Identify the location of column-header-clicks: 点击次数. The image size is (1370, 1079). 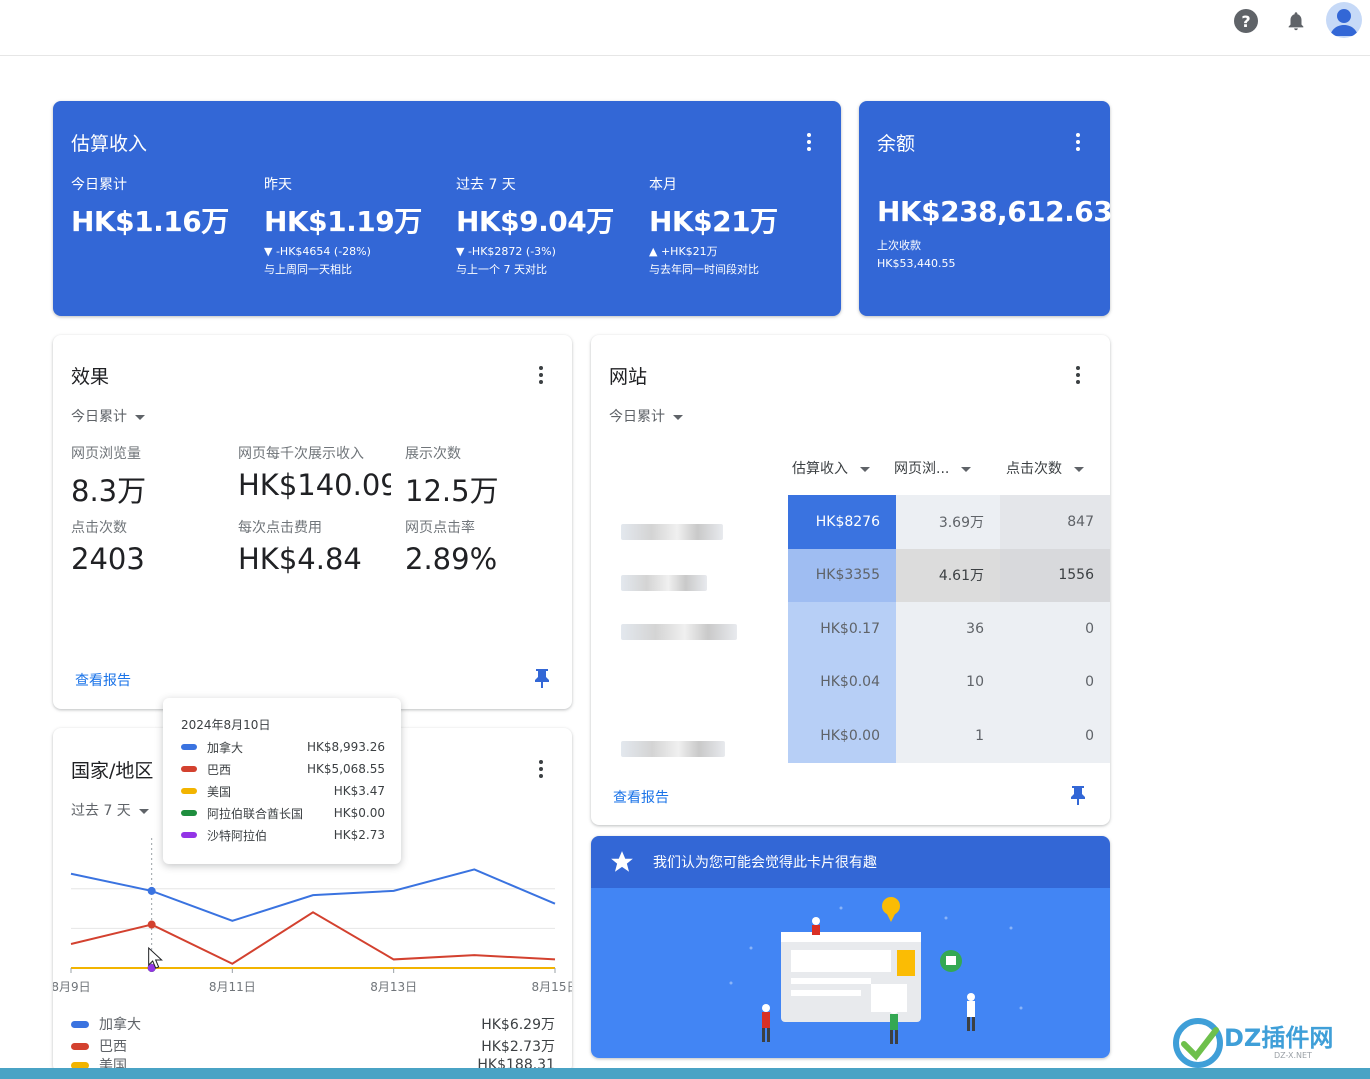
(1045, 468).